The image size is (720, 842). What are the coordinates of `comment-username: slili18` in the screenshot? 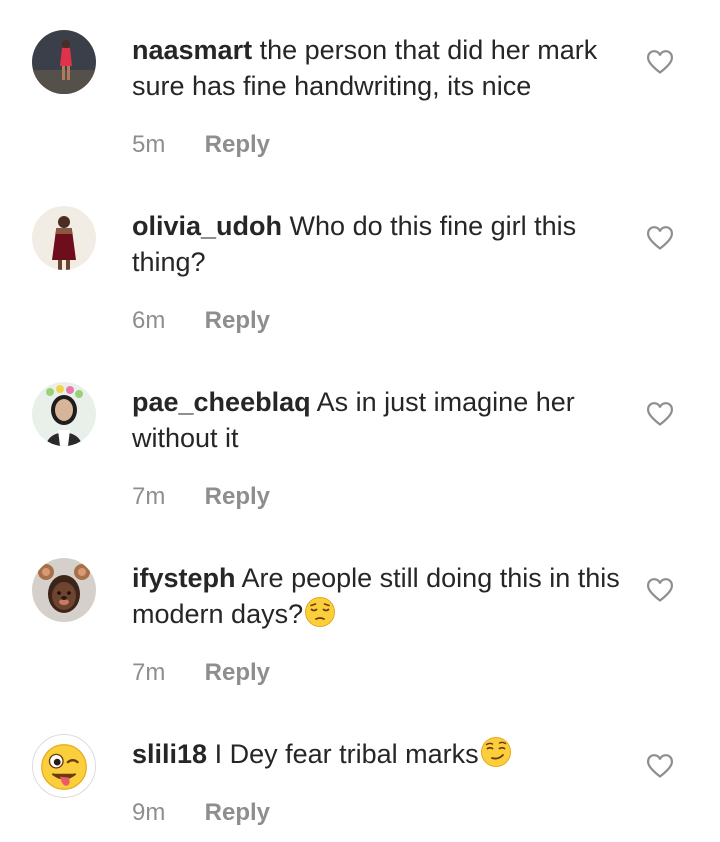 It's located at (169, 754).